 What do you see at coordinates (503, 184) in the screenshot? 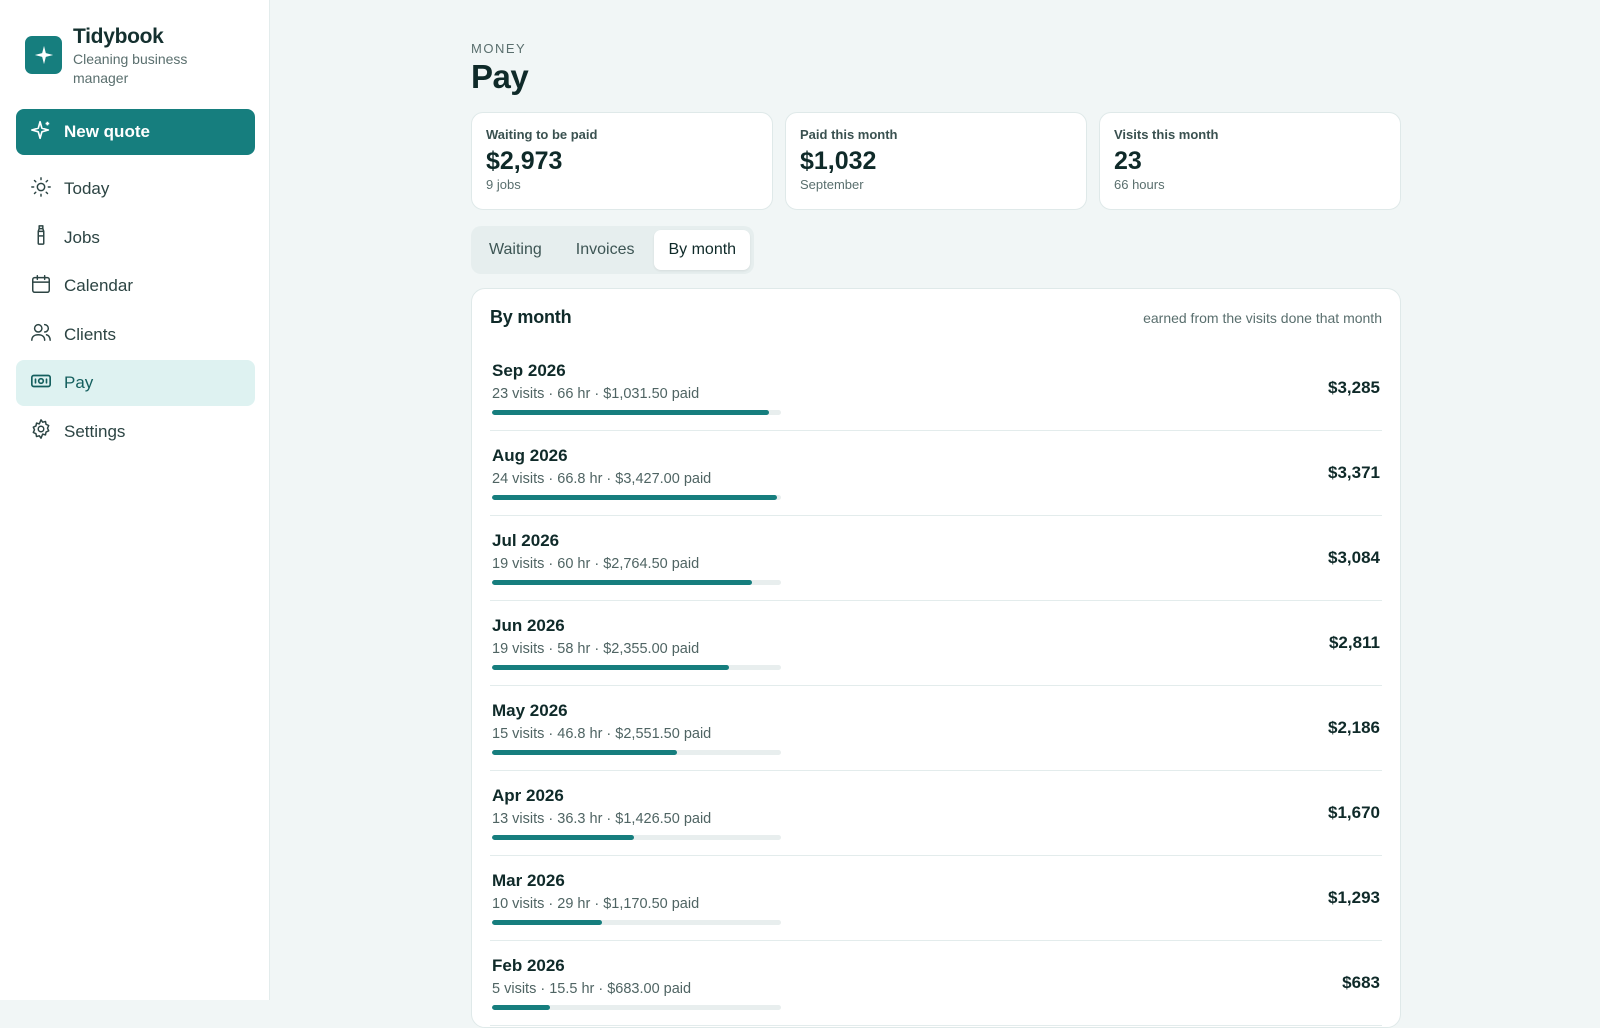
I see `stat-sub: 9 jobs` at bounding box center [503, 184].